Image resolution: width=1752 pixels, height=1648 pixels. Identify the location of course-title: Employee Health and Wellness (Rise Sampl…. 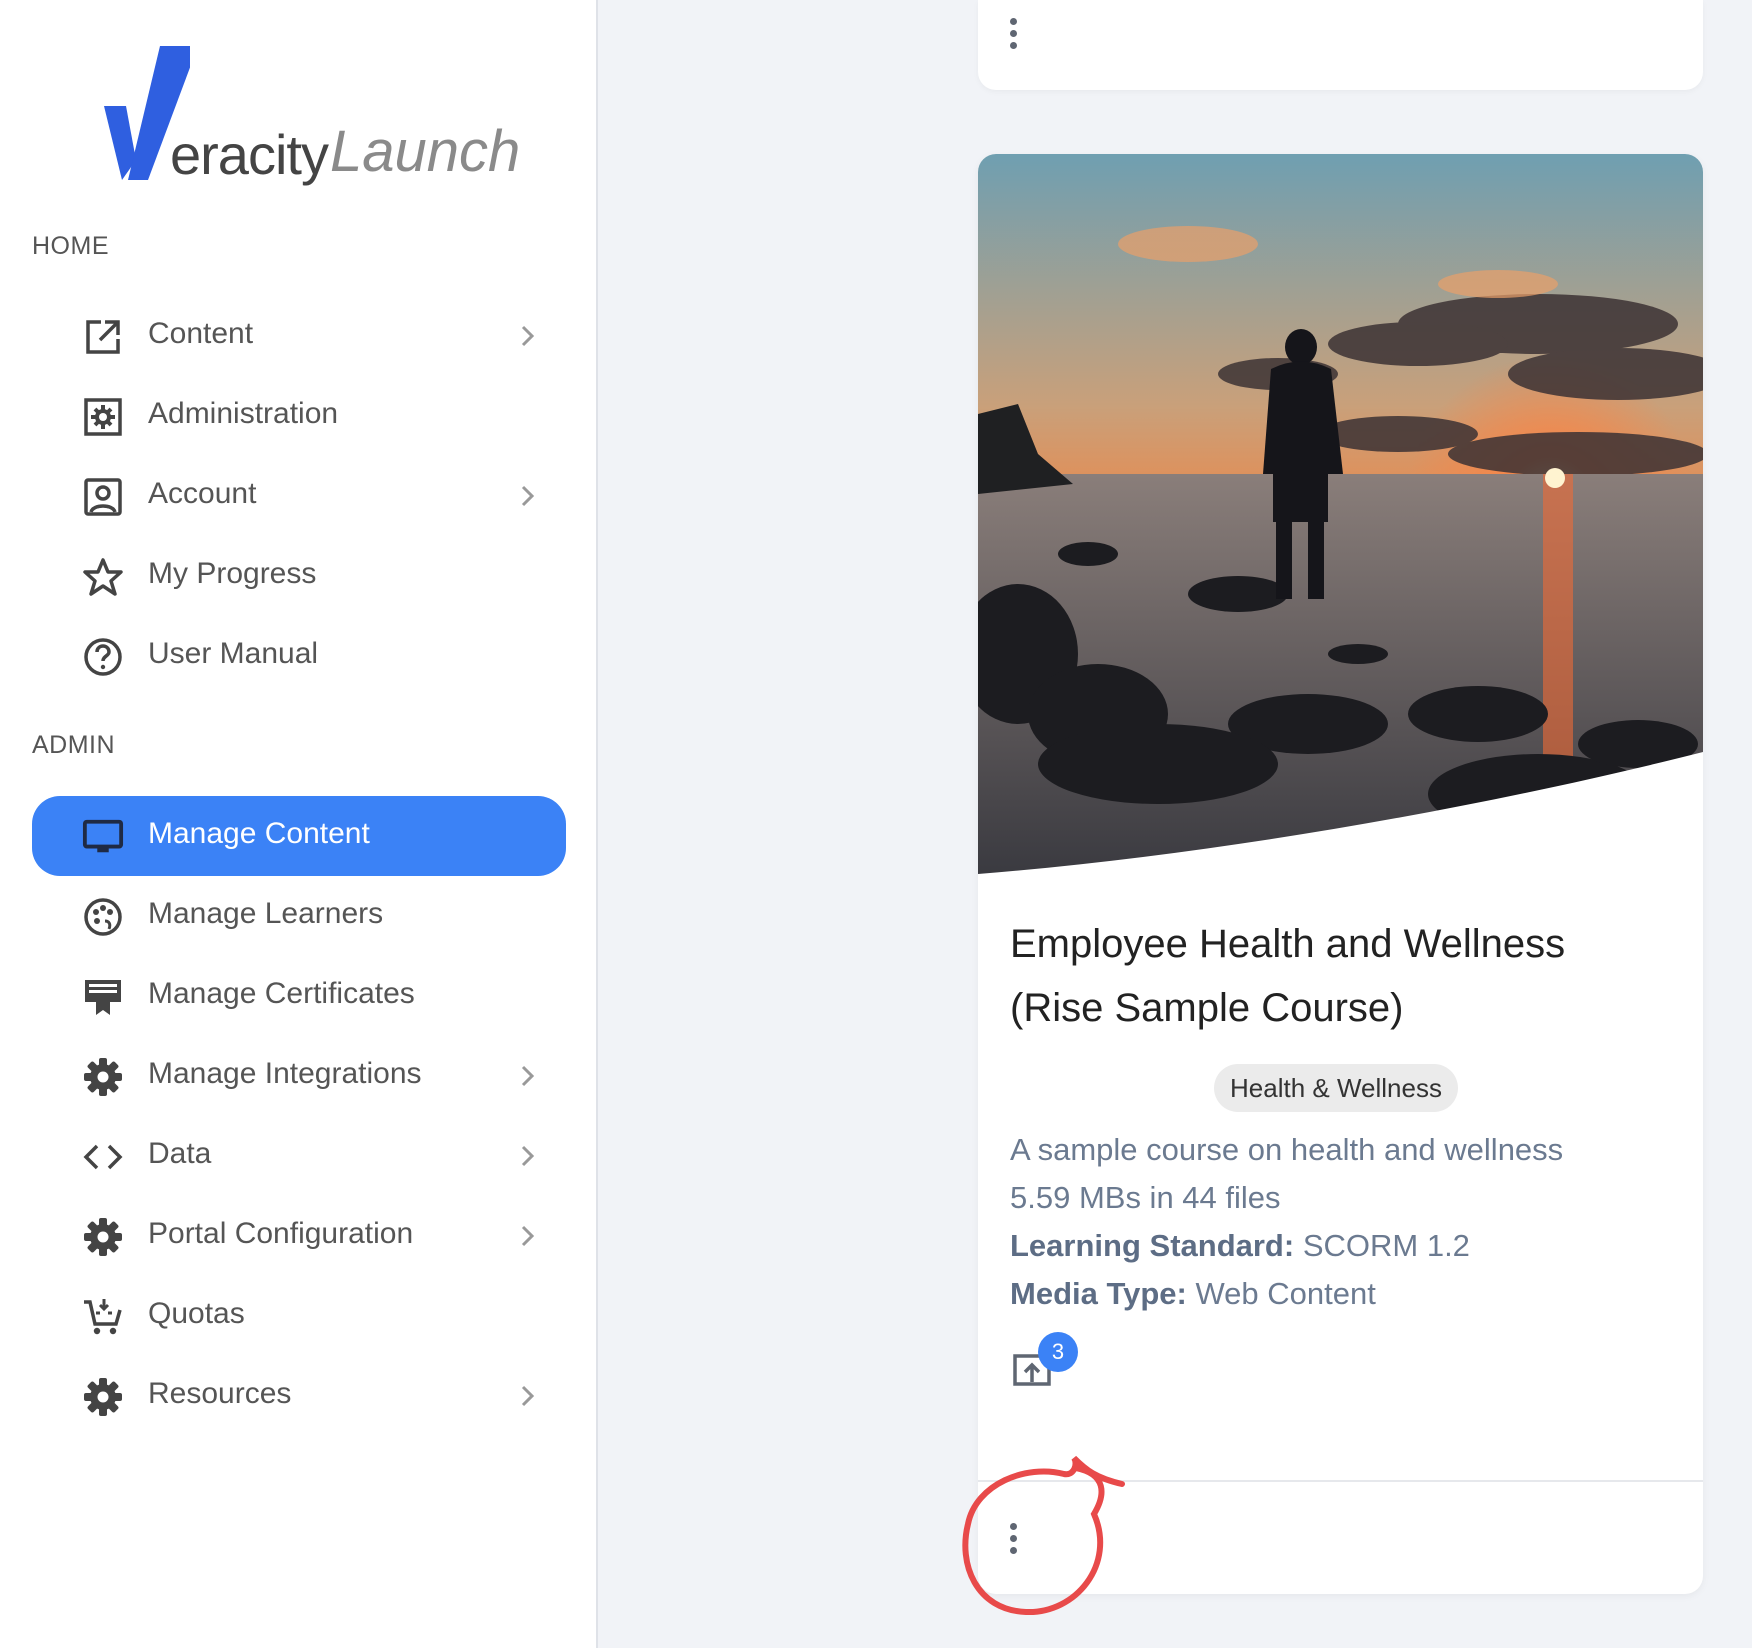
(1340, 976).